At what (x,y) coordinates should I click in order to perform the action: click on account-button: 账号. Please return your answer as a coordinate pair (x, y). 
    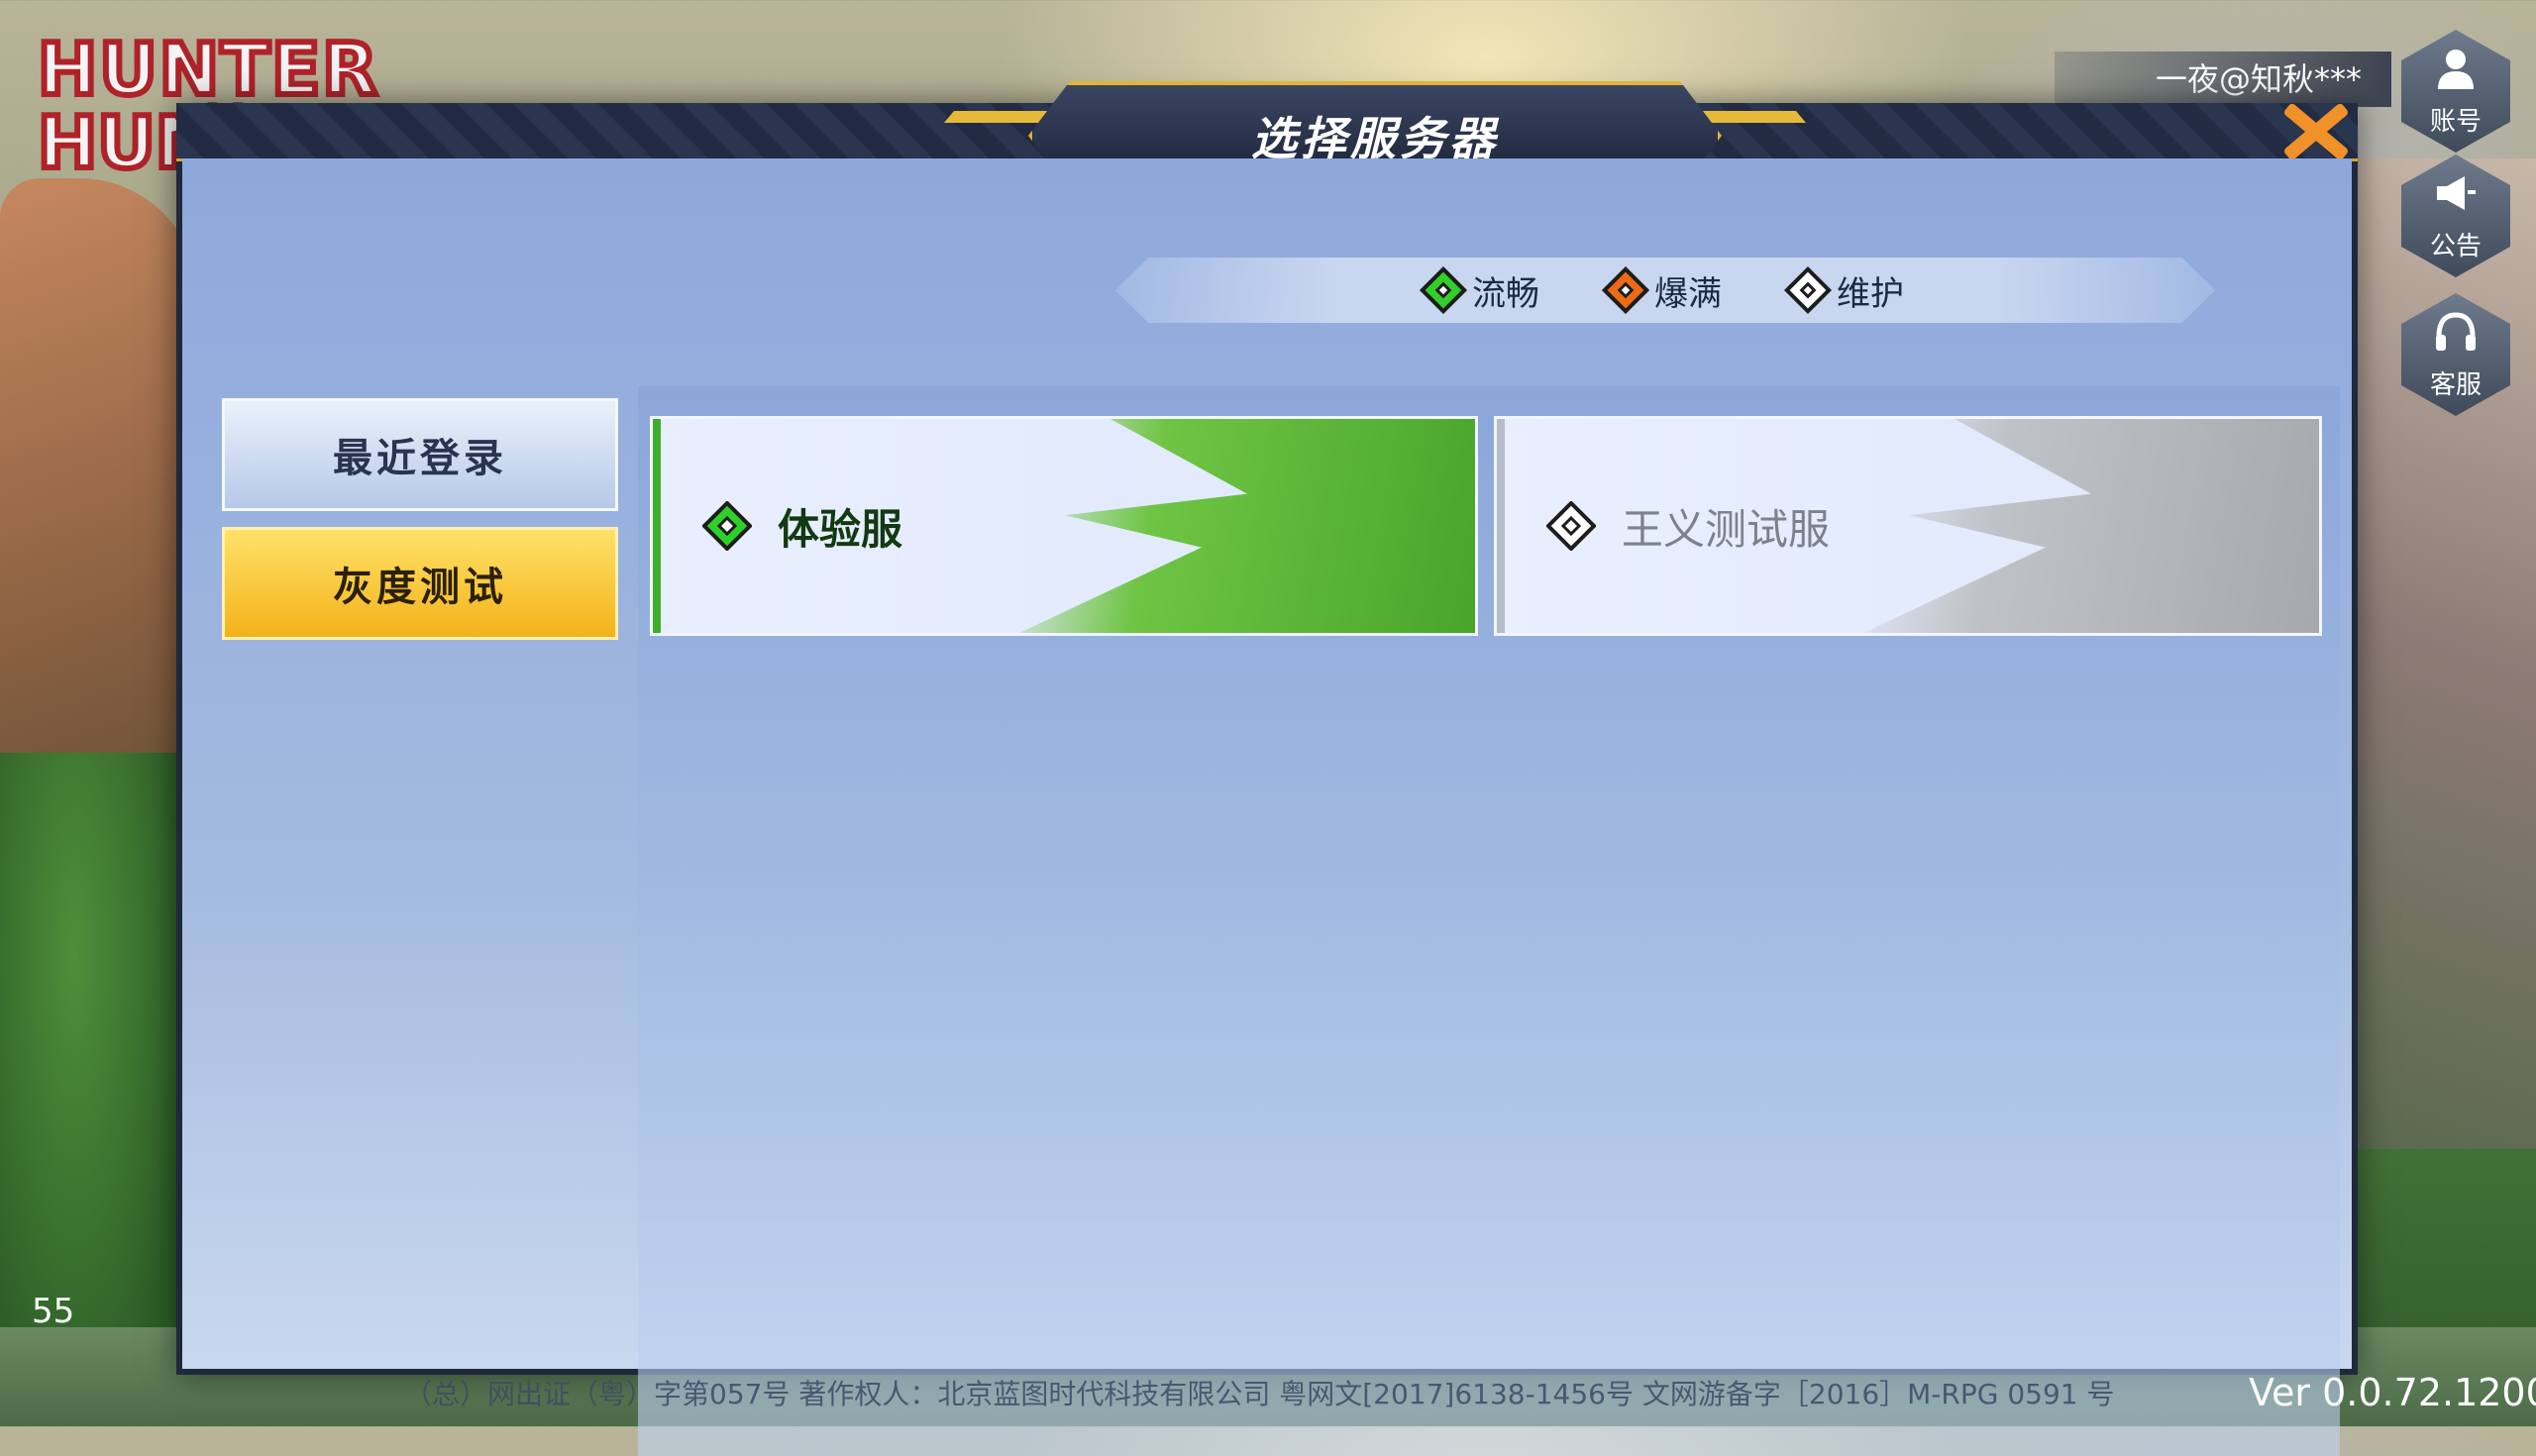
    Looking at the image, I should click on (2455, 91).